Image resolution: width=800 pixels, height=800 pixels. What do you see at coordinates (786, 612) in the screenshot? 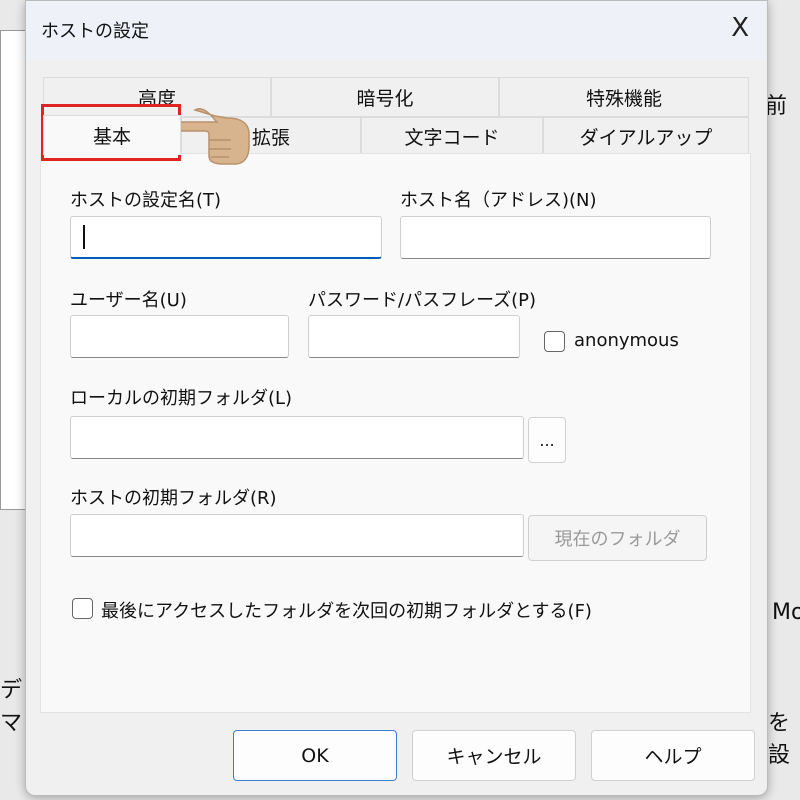
I see `background-text: Mo` at bounding box center [786, 612].